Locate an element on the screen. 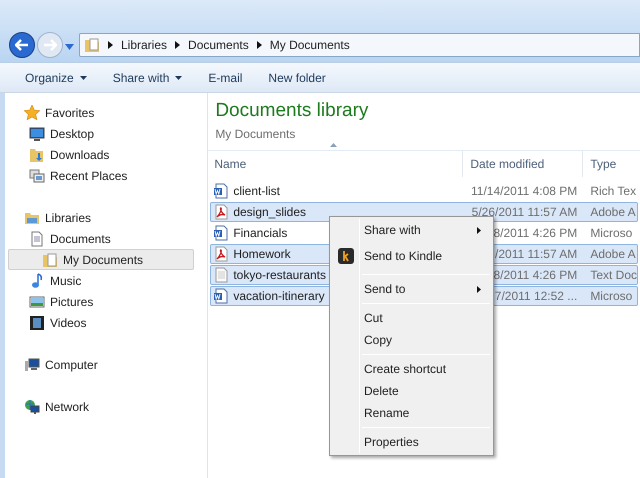  sort-arrow-icon is located at coordinates (334, 145).